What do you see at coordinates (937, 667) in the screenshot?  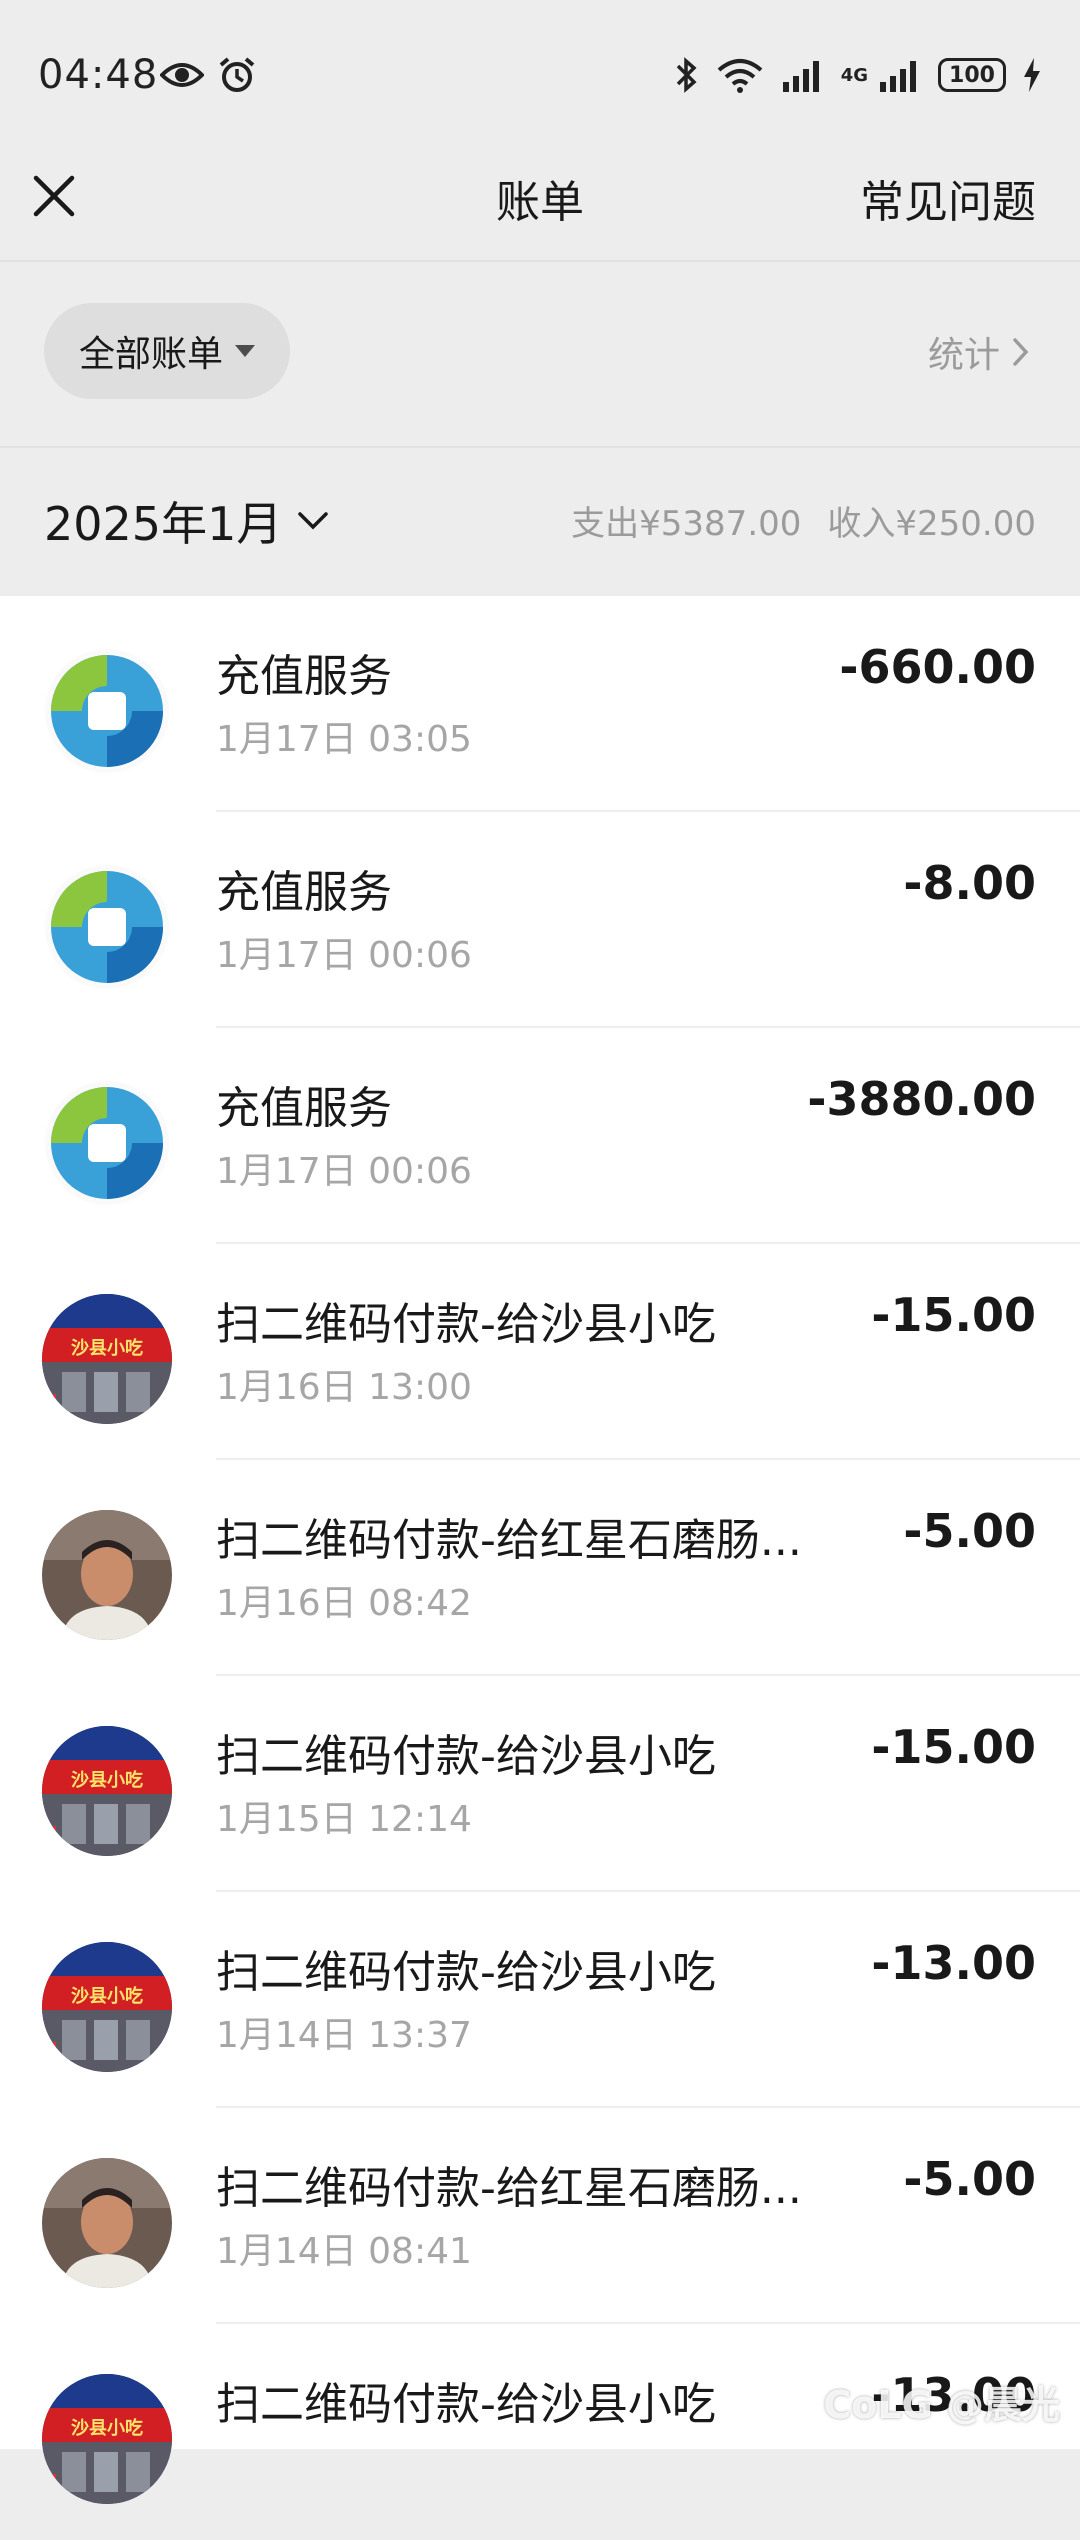 I see `transaction-amount: -660.00` at bounding box center [937, 667].